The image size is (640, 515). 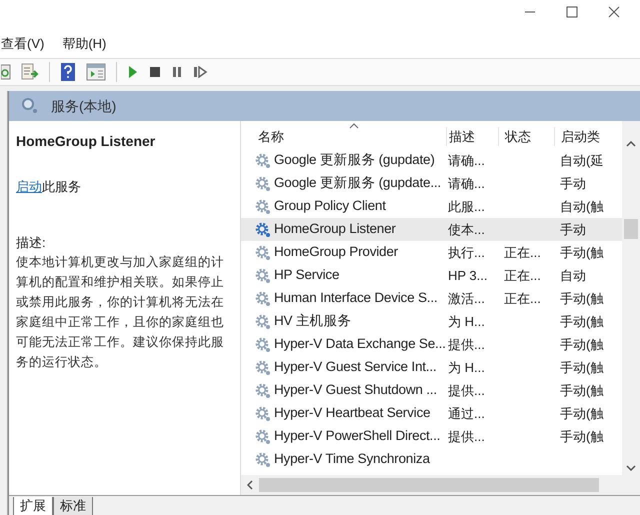 What do you see at coordinates (155, 72) in the screenshot?
I see `stop-icon` at bounding box center [155, 72].